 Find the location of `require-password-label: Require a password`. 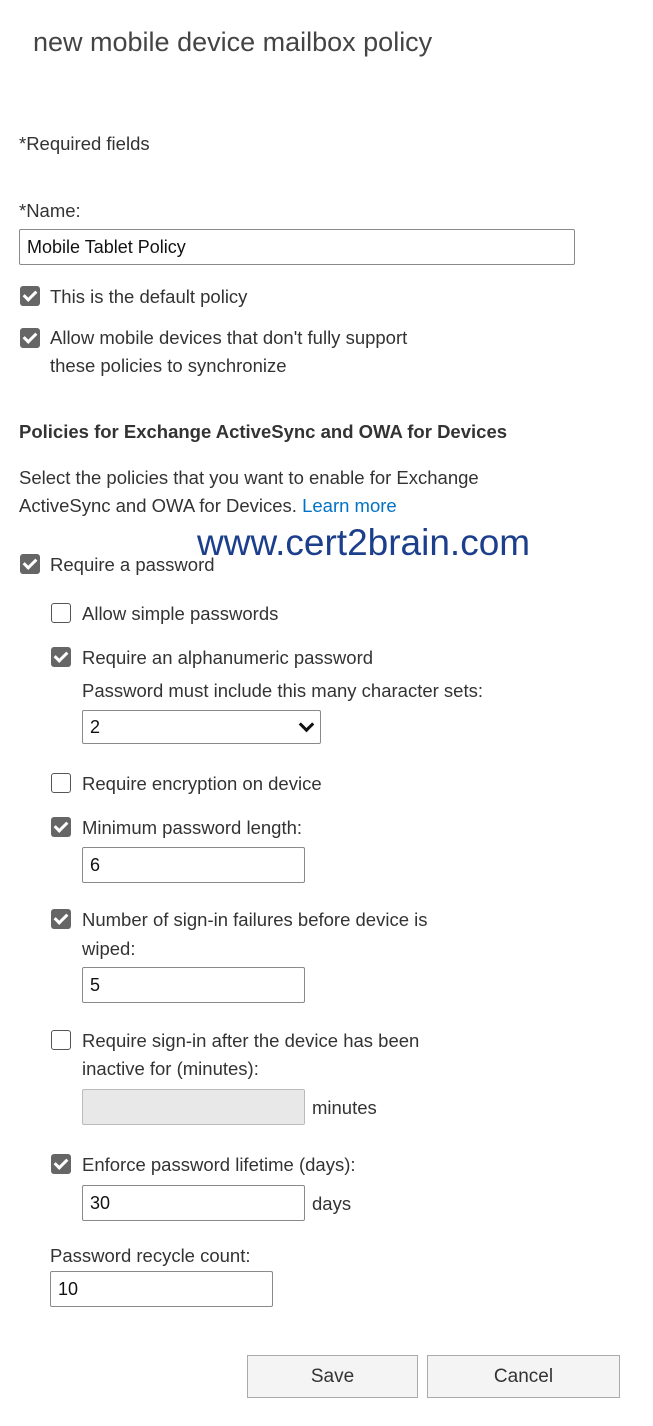

require-password-label: Require a password is located at coordinates (132, 564).